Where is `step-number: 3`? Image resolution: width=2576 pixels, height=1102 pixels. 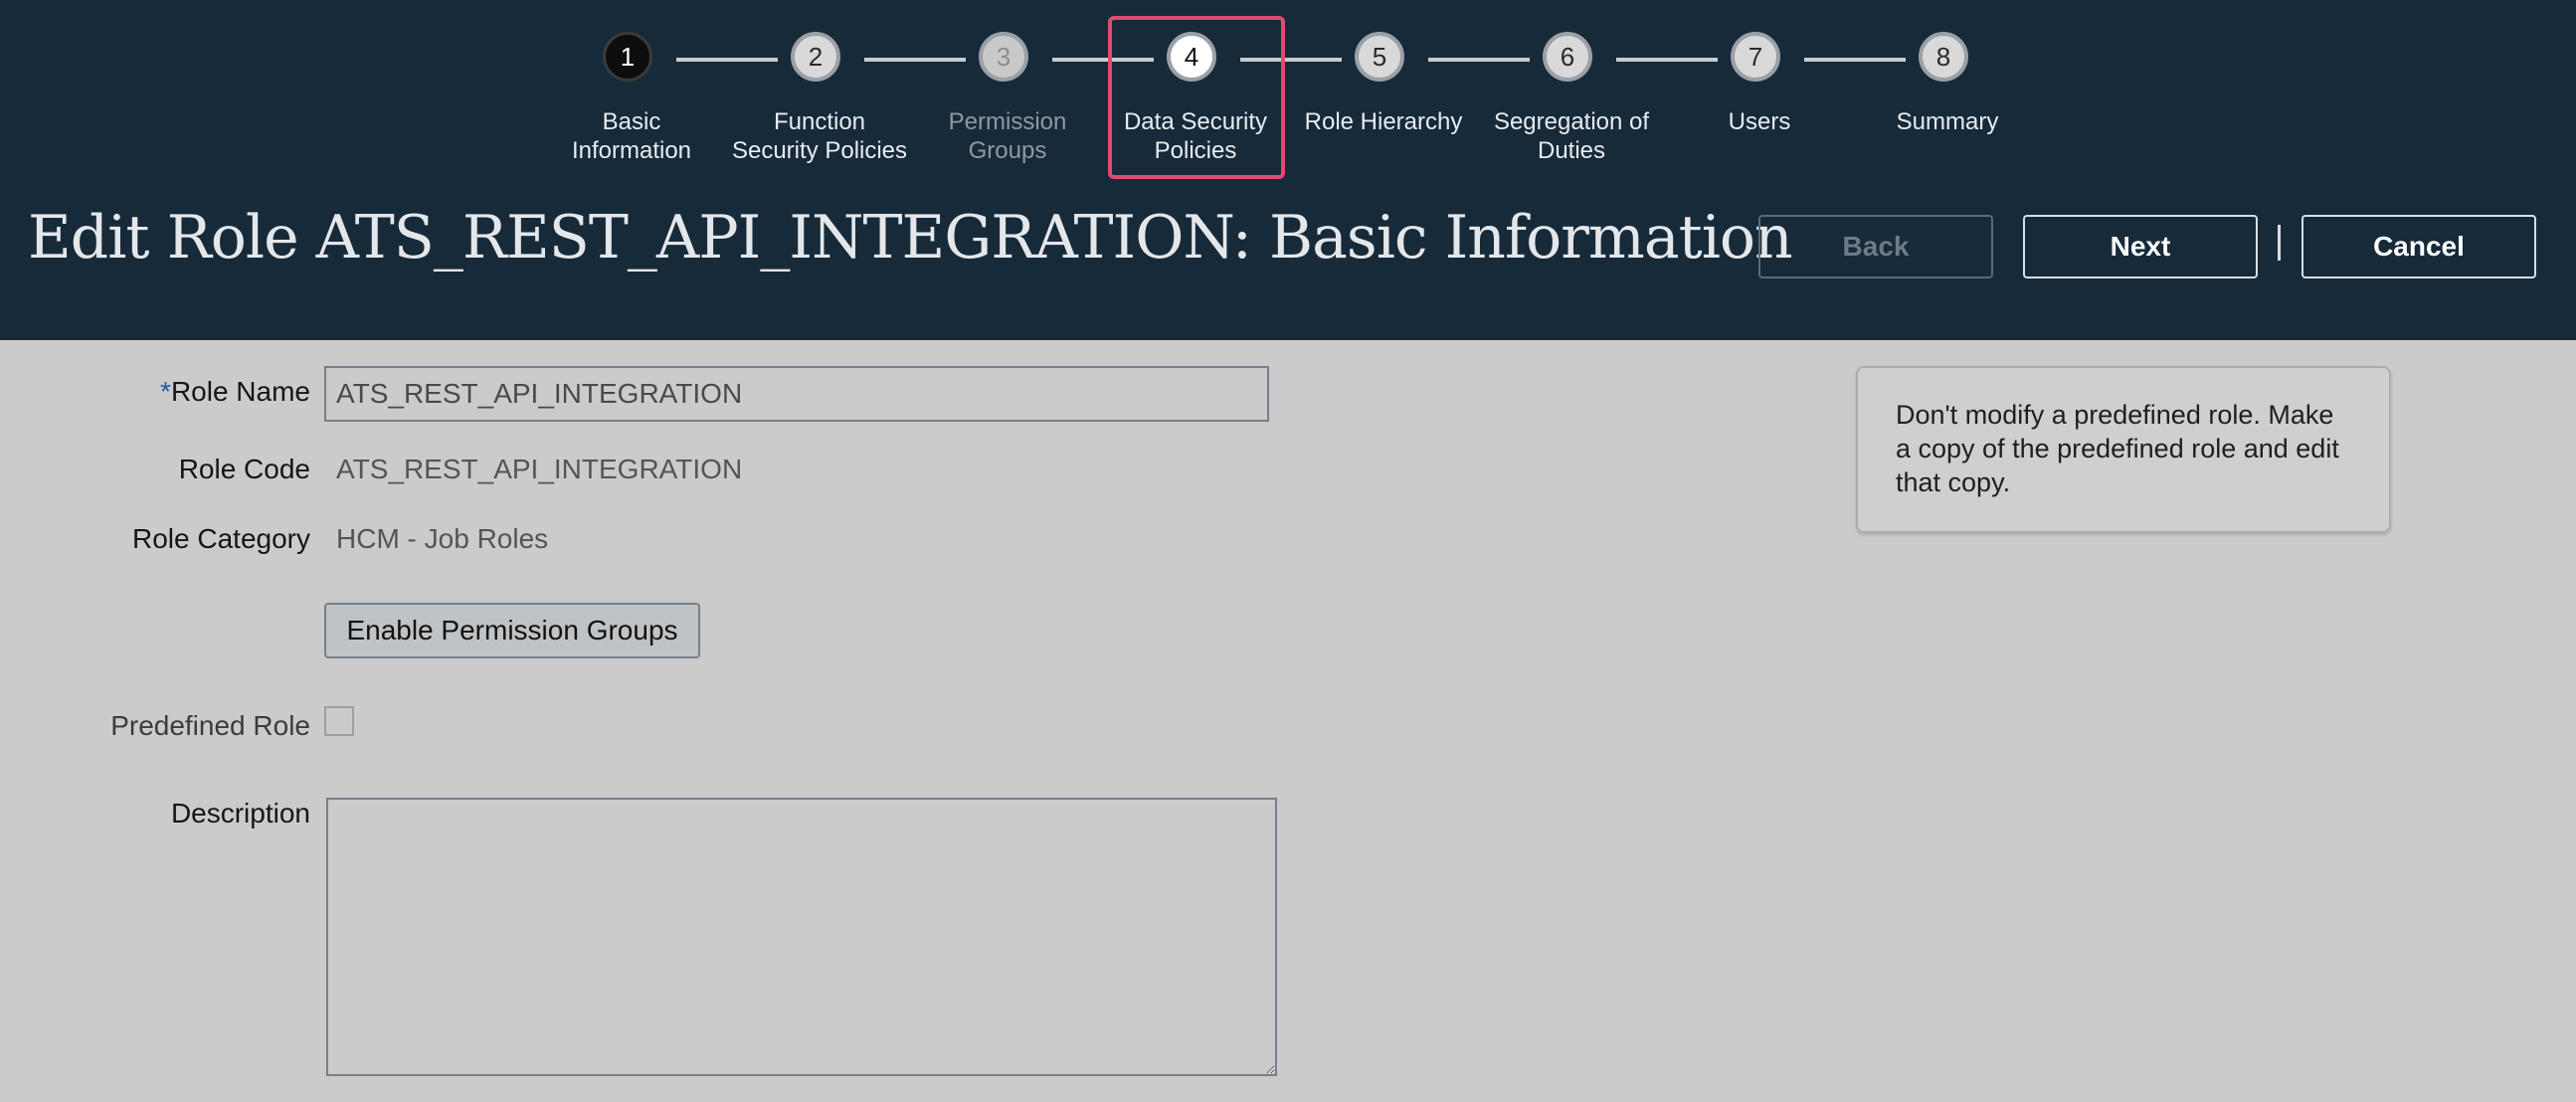
step-number: 3 is located at coordinates (1003, 57).